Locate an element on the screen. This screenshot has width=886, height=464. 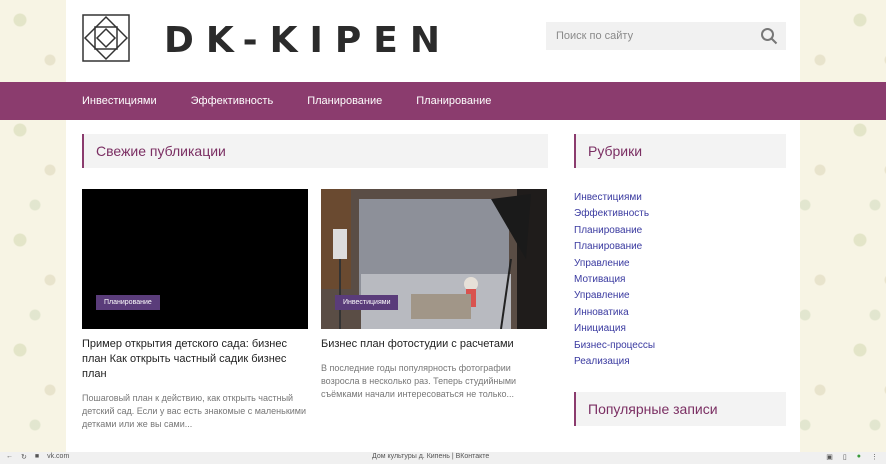
rubric-link: Бизнес-процессы is located at coordinates (614, 346).